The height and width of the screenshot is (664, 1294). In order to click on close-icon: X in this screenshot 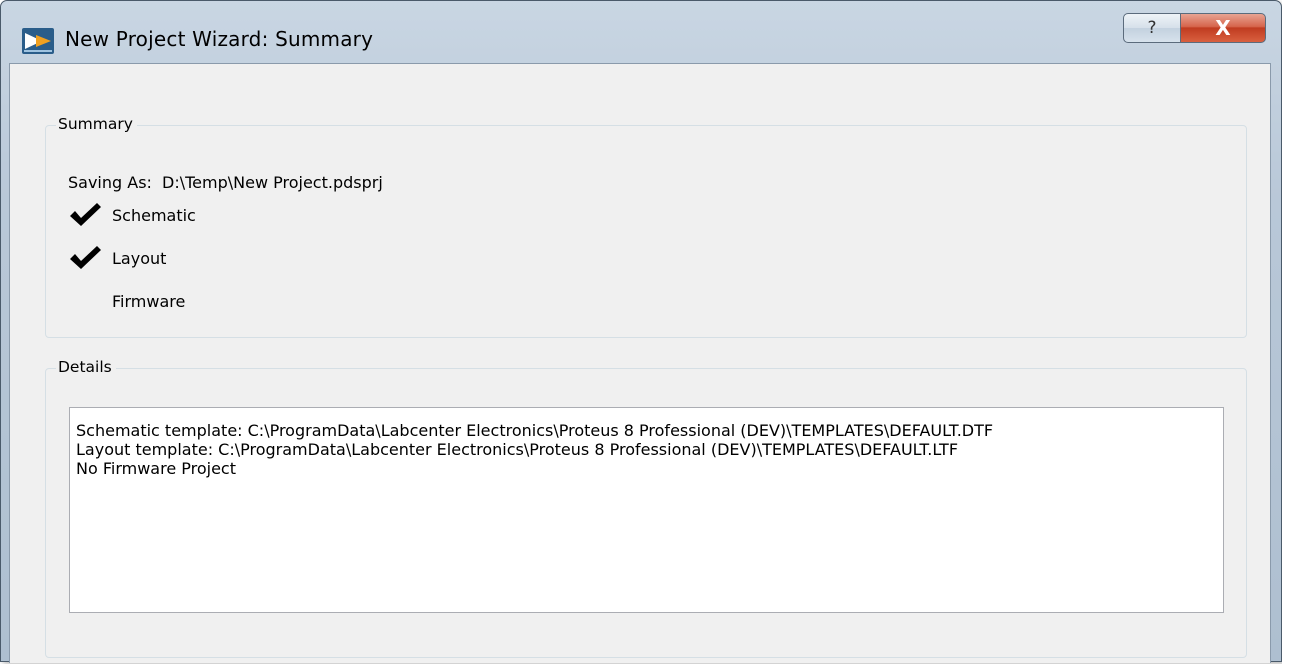, I will do `click(1223, 28)`.